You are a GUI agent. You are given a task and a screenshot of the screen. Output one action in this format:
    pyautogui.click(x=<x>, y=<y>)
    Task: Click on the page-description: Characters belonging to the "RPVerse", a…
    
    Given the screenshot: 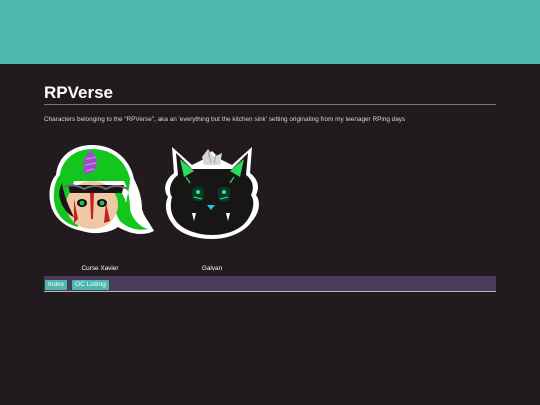 What is the action you would take?
    pyautogui.click(x=225, y=119)
    